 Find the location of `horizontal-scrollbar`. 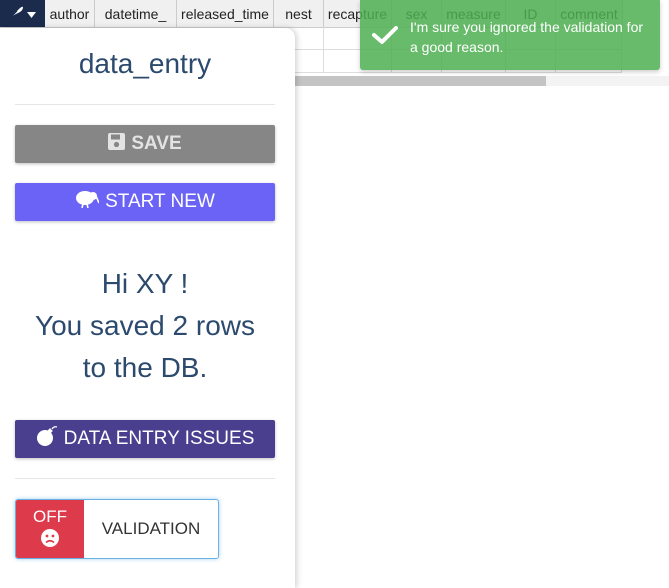

horizontal-scrollbar is located at coordinates (482, 81).